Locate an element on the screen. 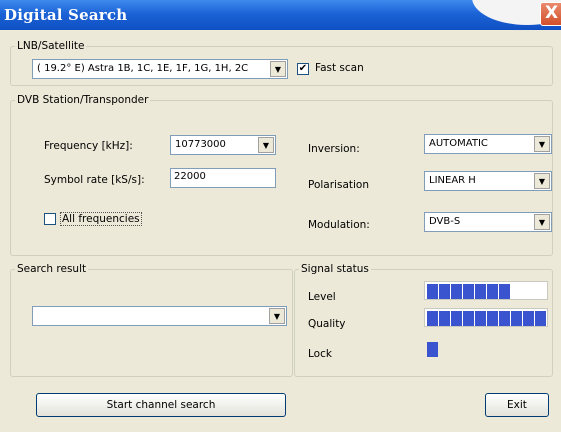 The width and height of the screenshot is (561, 432). symbol-rate-input is located at coordinates (221, 176).